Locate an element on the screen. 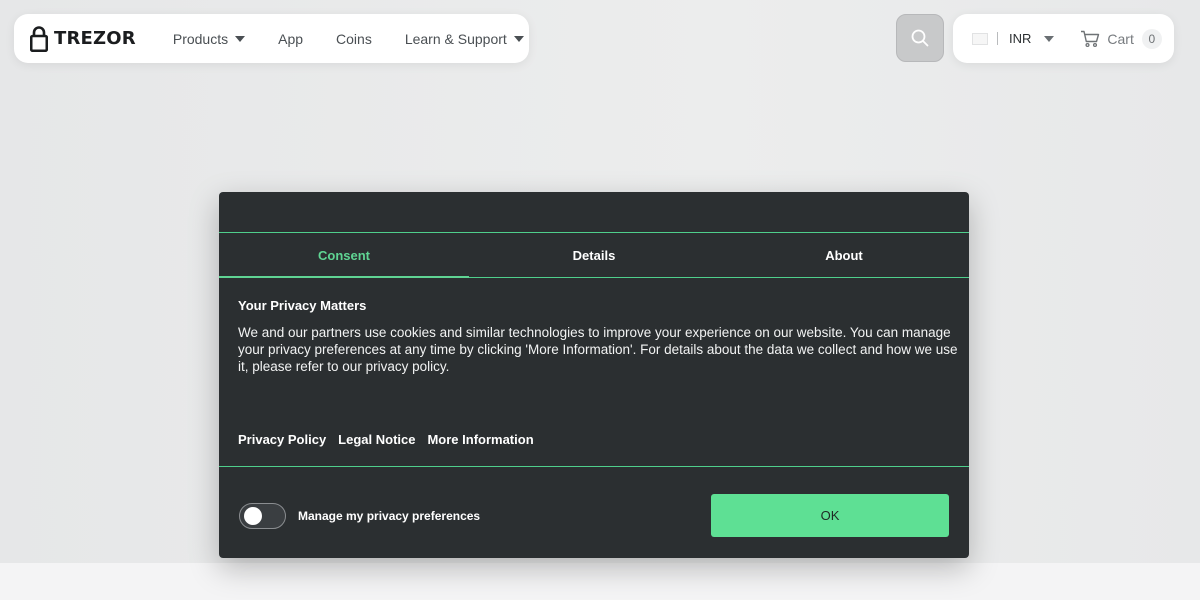 Image resolution: width=1200 pixels, height=600 pixels. region-cart-bar: INR Cart 0 is located at coordinates (1063, 38).